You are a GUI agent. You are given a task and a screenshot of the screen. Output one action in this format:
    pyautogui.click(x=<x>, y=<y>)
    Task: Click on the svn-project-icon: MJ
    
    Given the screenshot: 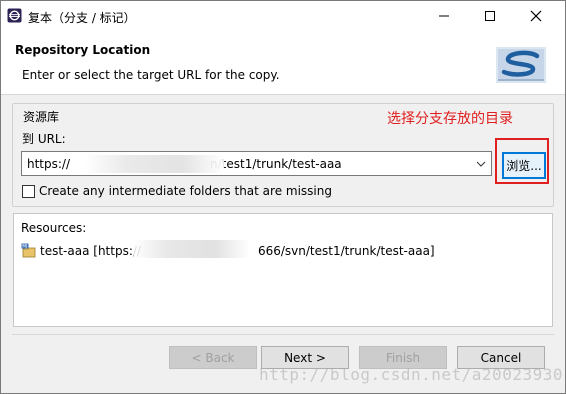 What is the action you would take?
    pyautogui.click(x=28, y=250)
    